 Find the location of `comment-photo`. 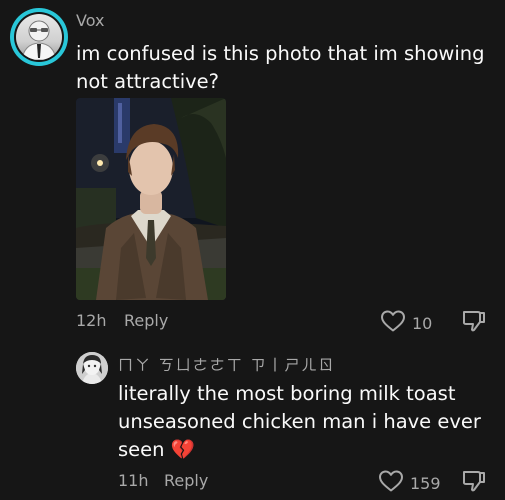

comment-photo is located at coordinates (151, 199).